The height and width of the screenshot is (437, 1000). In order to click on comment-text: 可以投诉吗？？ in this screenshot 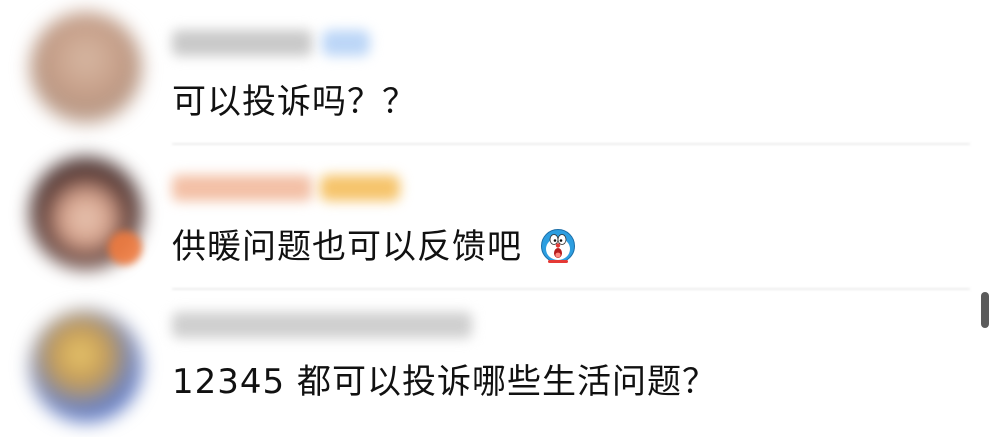, I will do `click(294, 102)`.